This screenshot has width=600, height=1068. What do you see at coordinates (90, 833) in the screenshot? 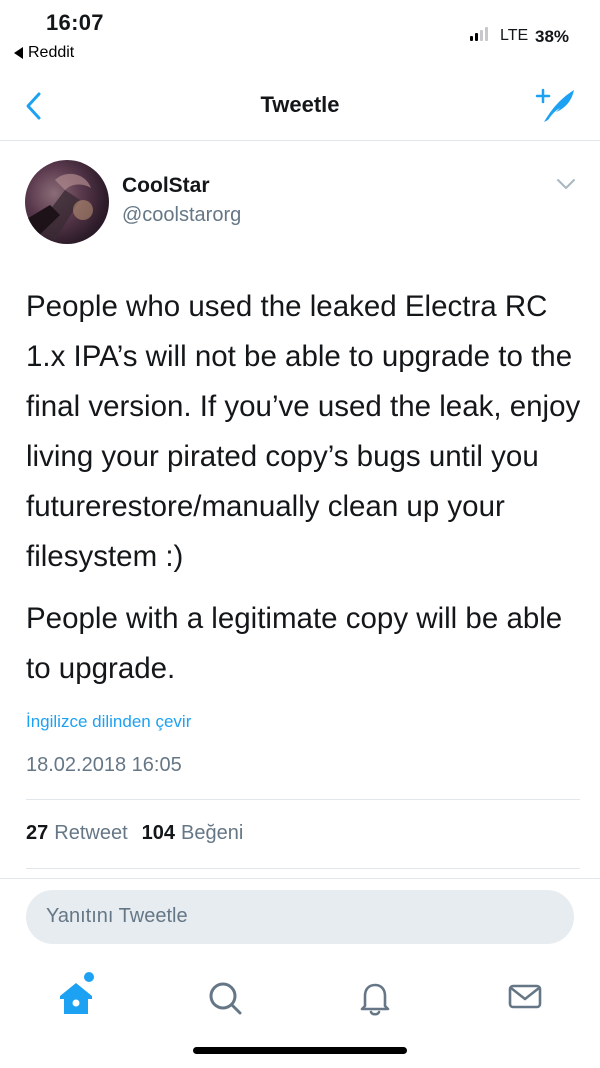
I see `retweet-label: Retweet` at bounding box center [90, 833].